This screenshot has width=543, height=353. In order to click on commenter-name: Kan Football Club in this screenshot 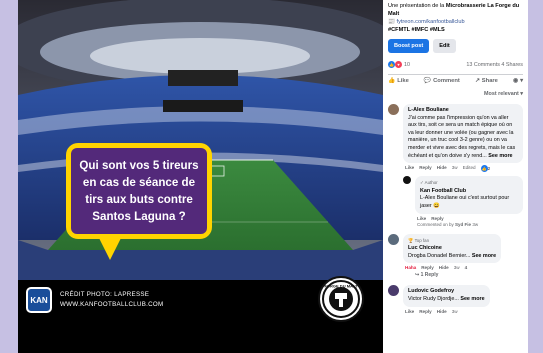, I will do `click(469, 192)`.